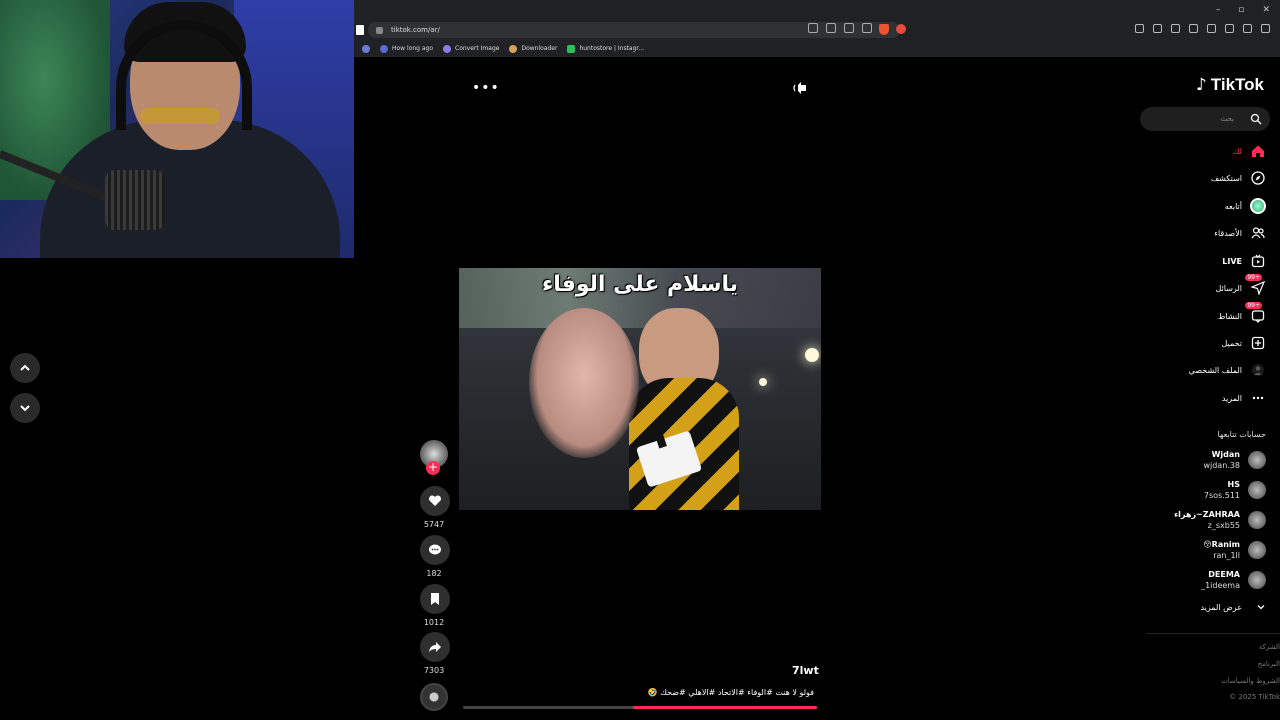  Describe the element at coordinates (1261, 607) in the screenshot. I see `chevron-down-icon` at that location.